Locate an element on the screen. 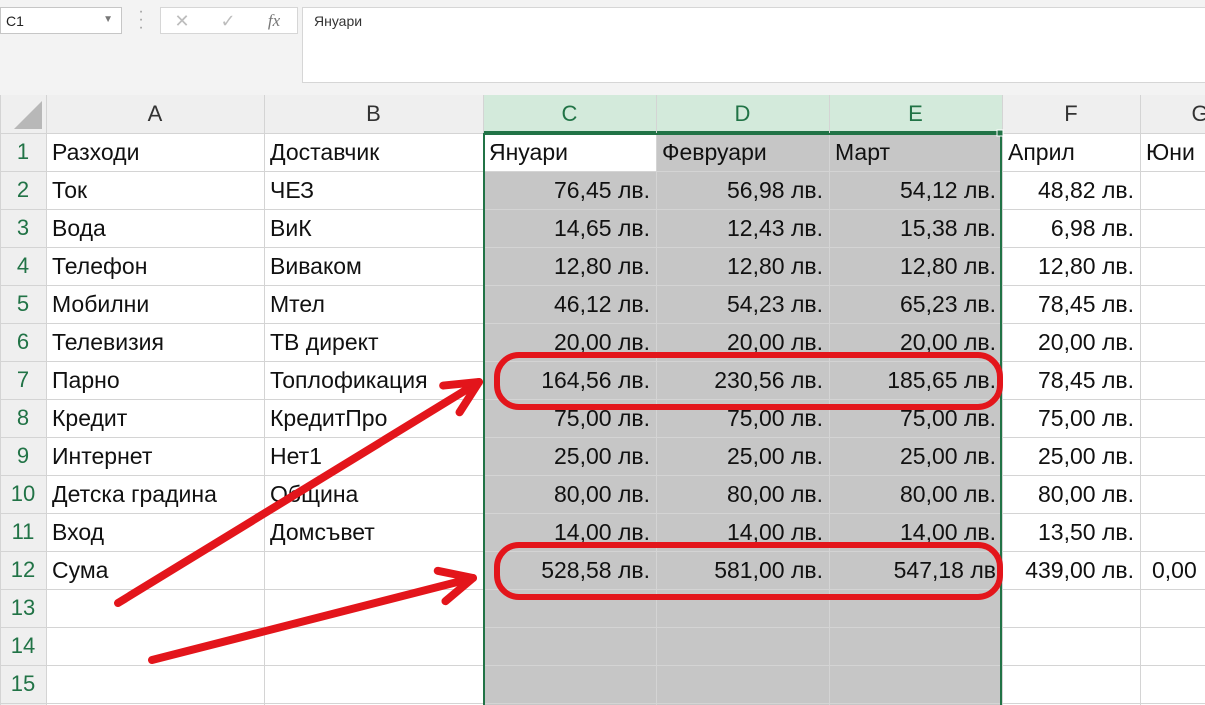 Image resolution: width=1205 pixels, height=705 pixels. cell-d5: 54,23 лв. is located at coordinates (739, 304).